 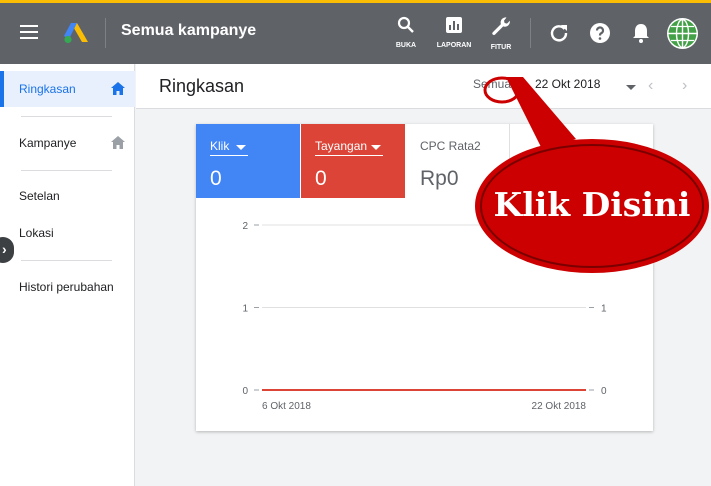 I want to click on metric-tayangan: Tayangan 0, so click(x=353, y=161).